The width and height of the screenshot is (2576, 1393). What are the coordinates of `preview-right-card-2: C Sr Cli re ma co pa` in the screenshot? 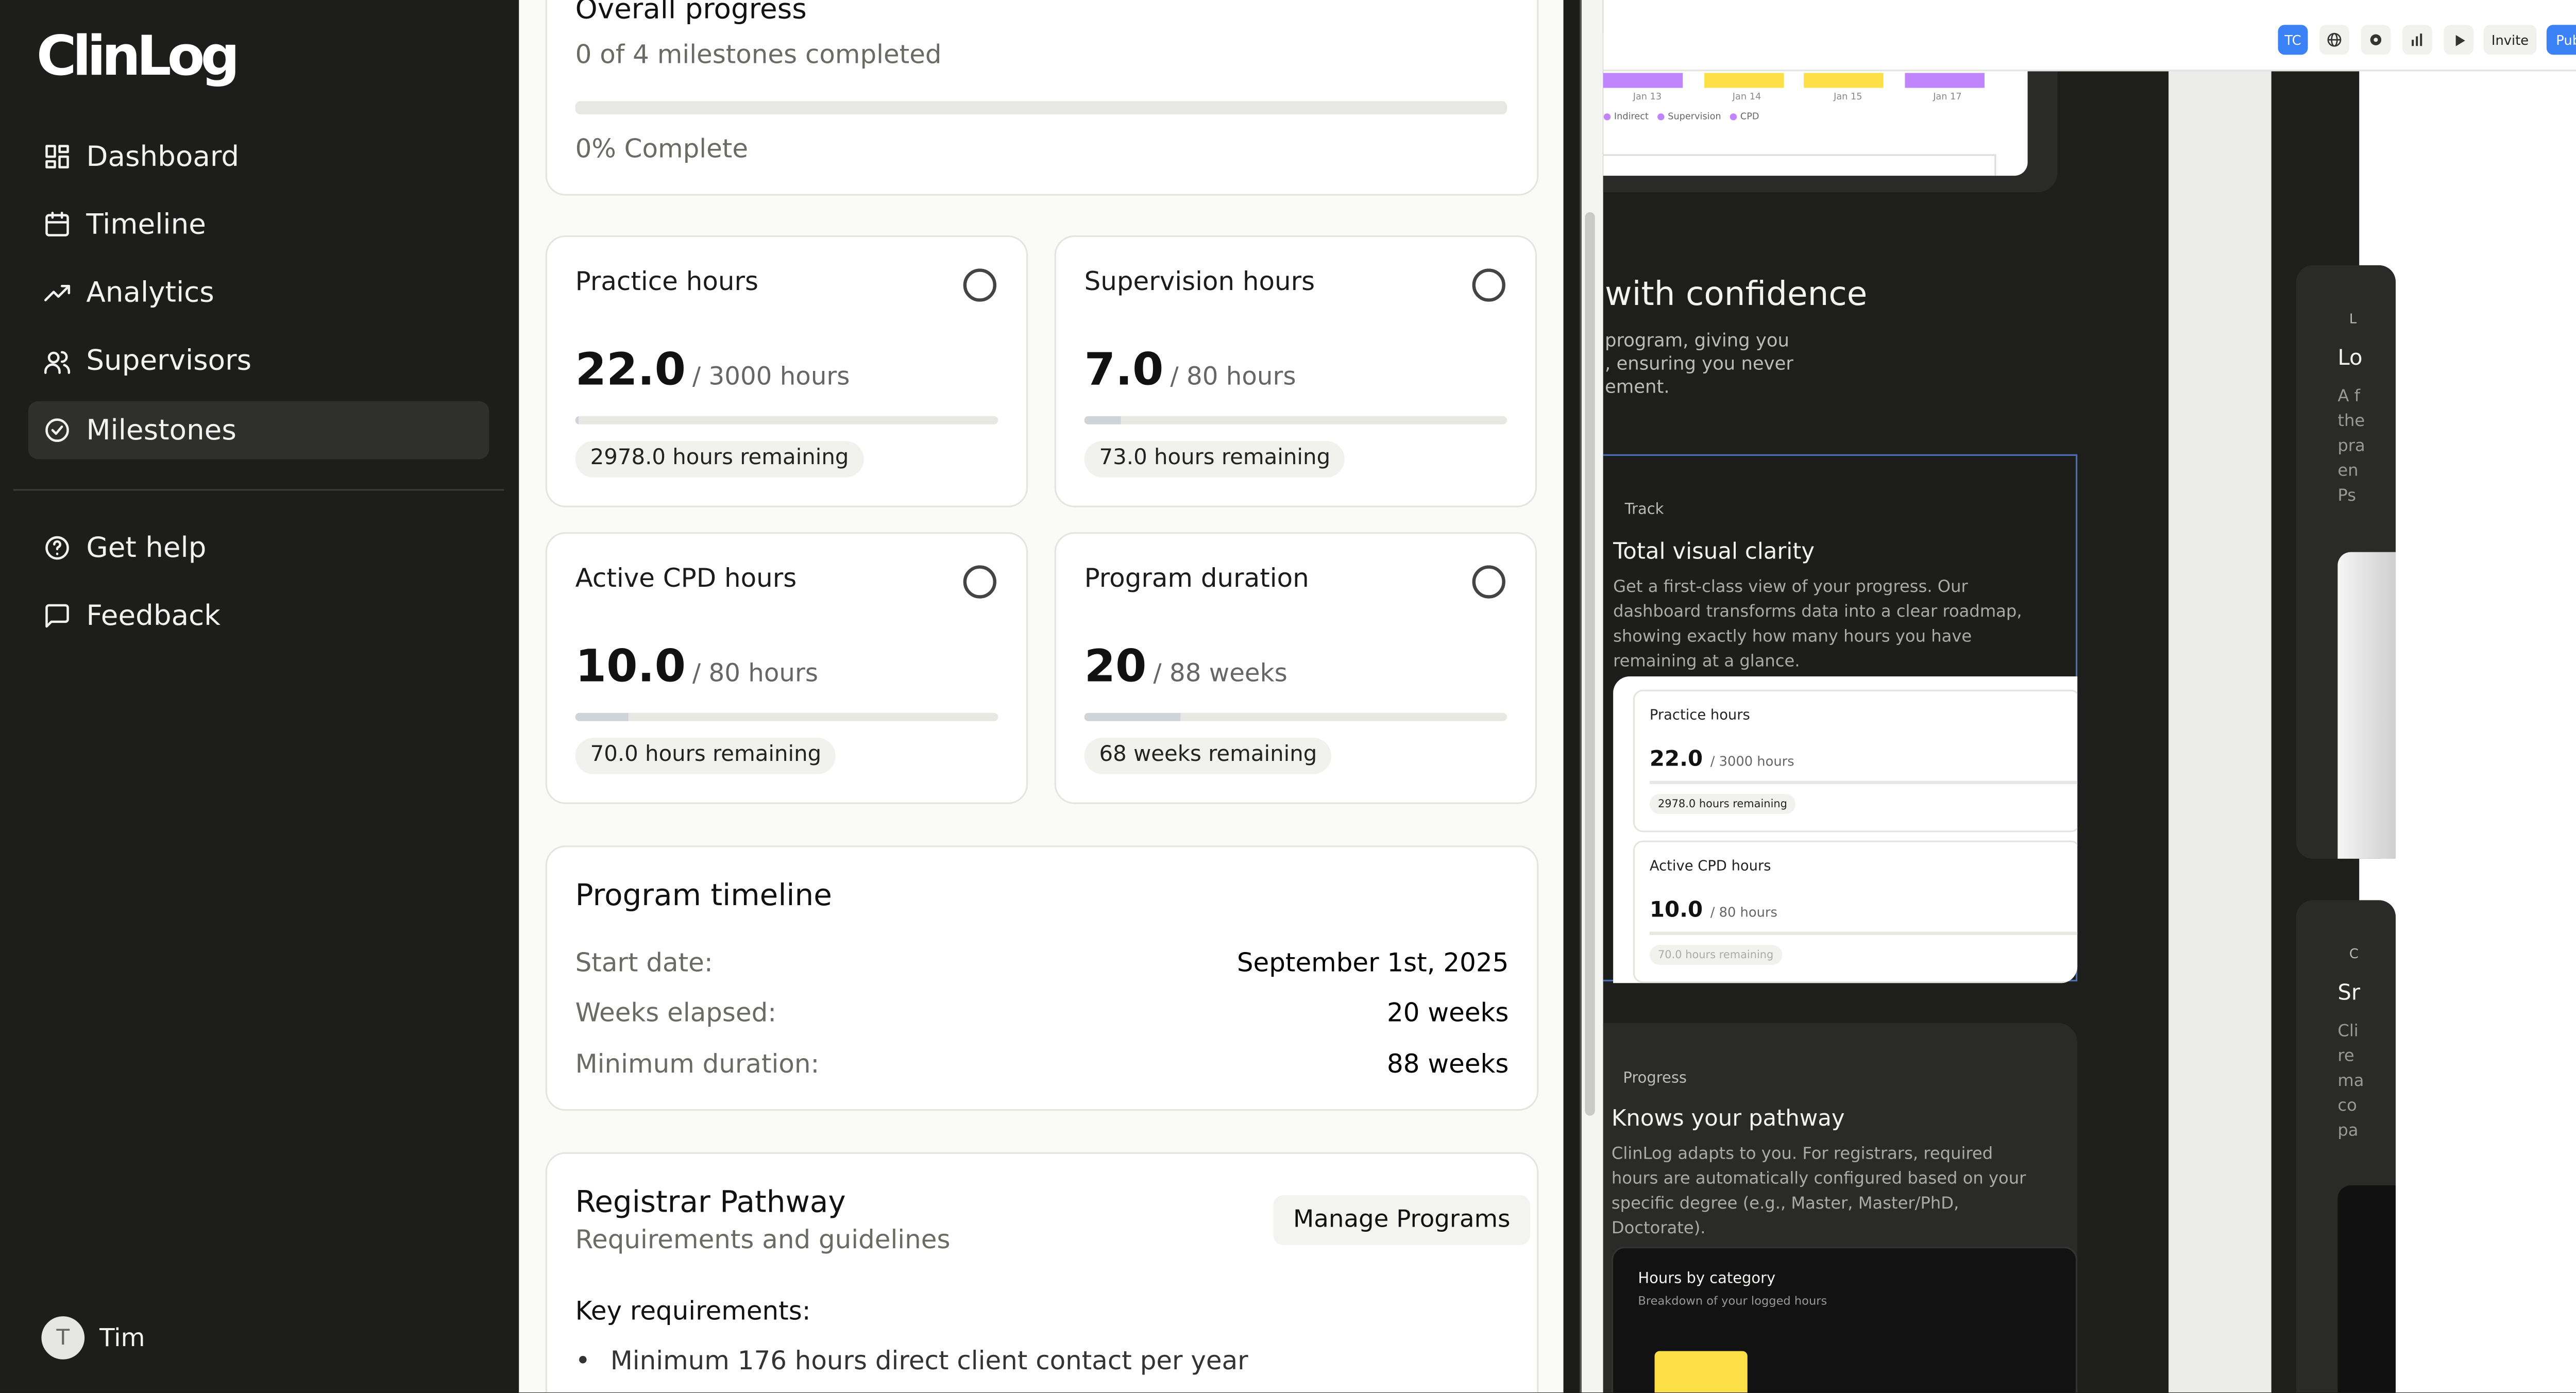 It's located at (2346, 1146).